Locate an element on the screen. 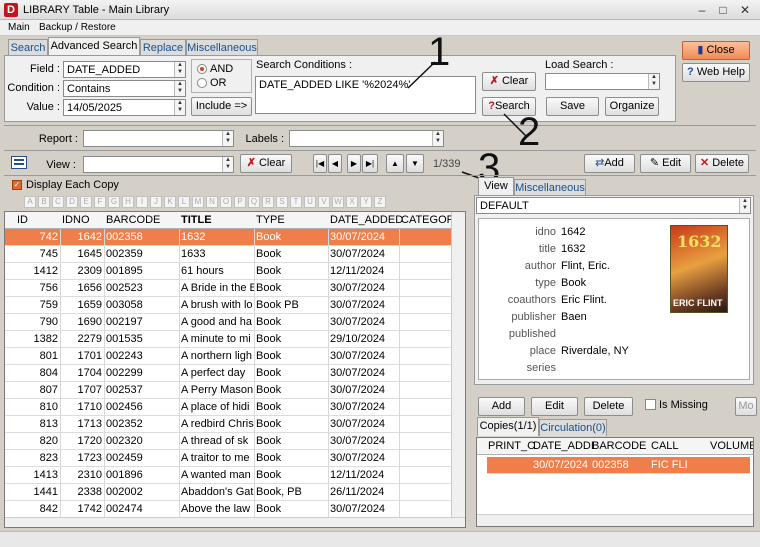  next-record-button: ▶ is located at coordinates (354, 163).